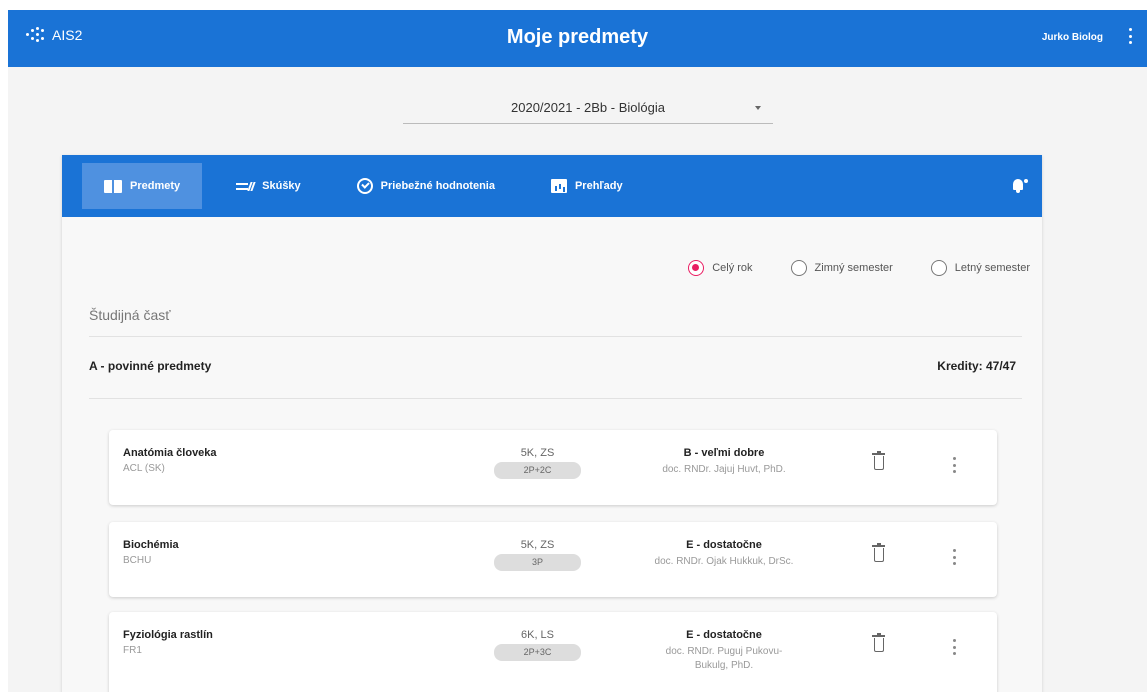  I want to click on chart-icon, so click(558, 186).